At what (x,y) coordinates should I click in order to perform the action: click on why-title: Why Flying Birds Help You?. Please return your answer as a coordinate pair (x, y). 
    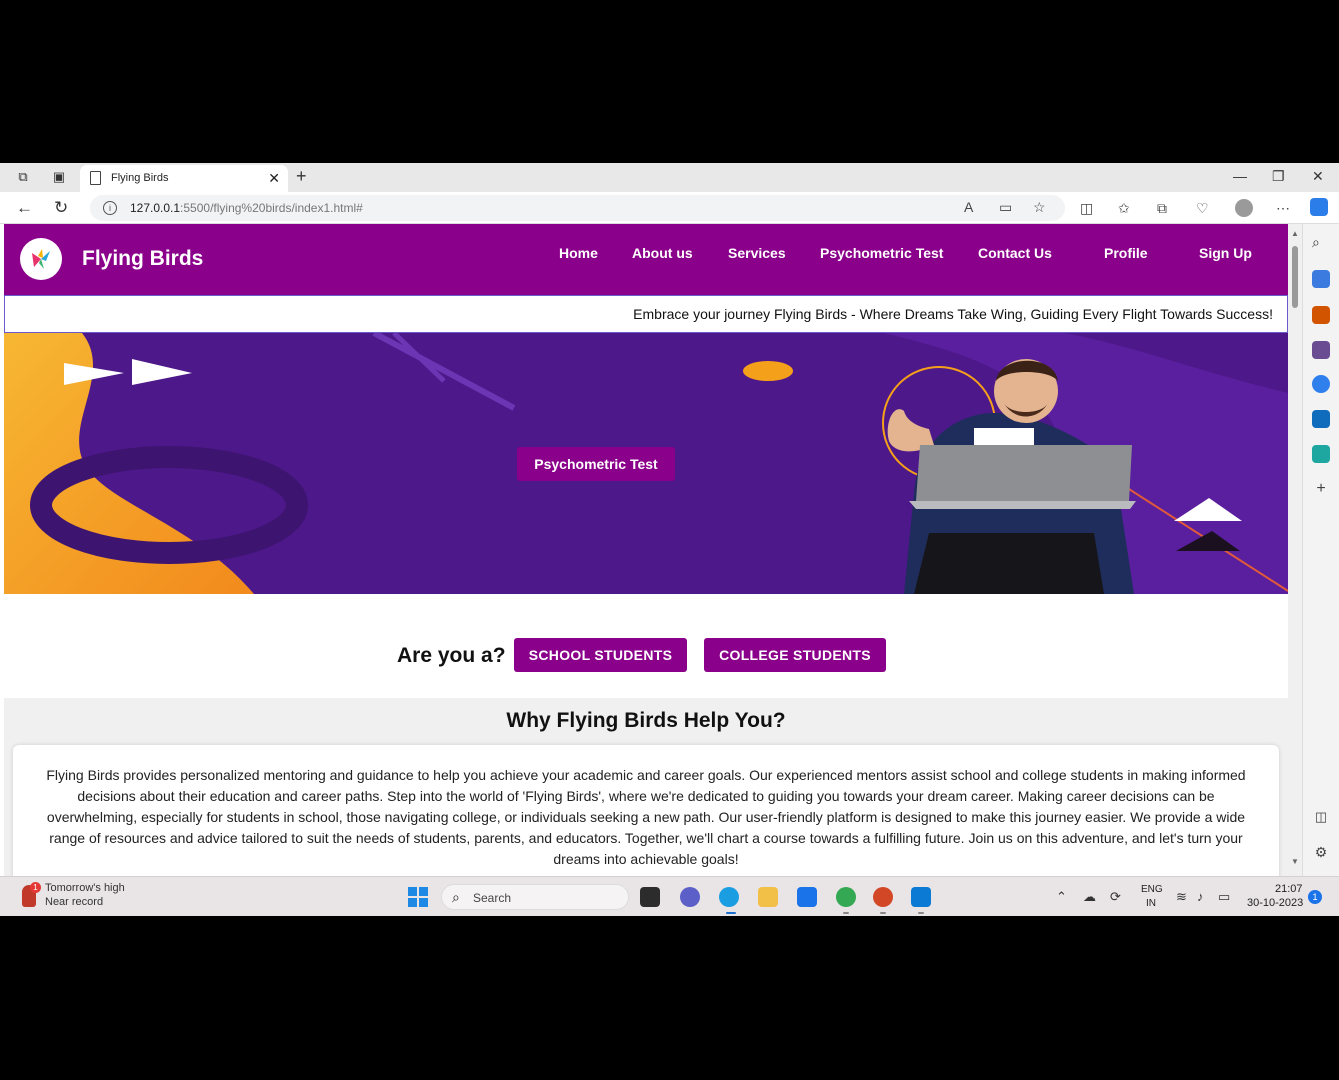
    Looking at the image, I should click on (646, 720).